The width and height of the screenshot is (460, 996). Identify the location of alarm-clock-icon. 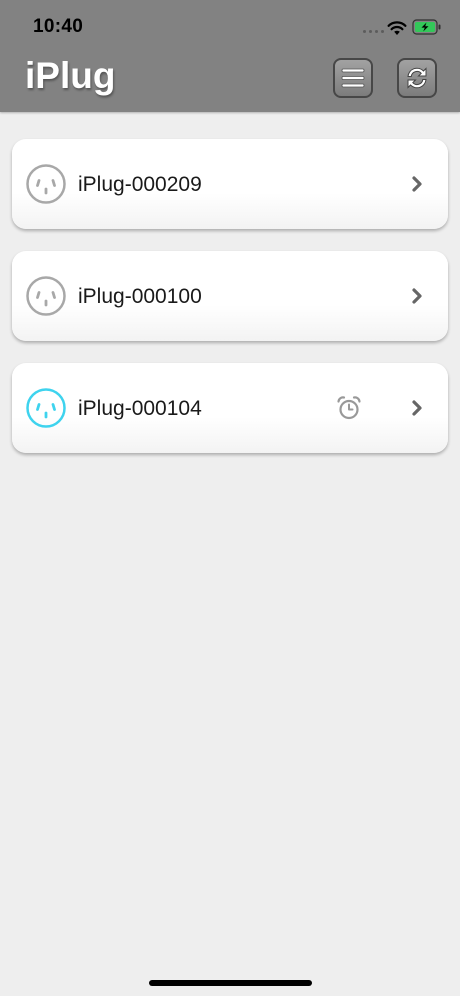
(349, 408).